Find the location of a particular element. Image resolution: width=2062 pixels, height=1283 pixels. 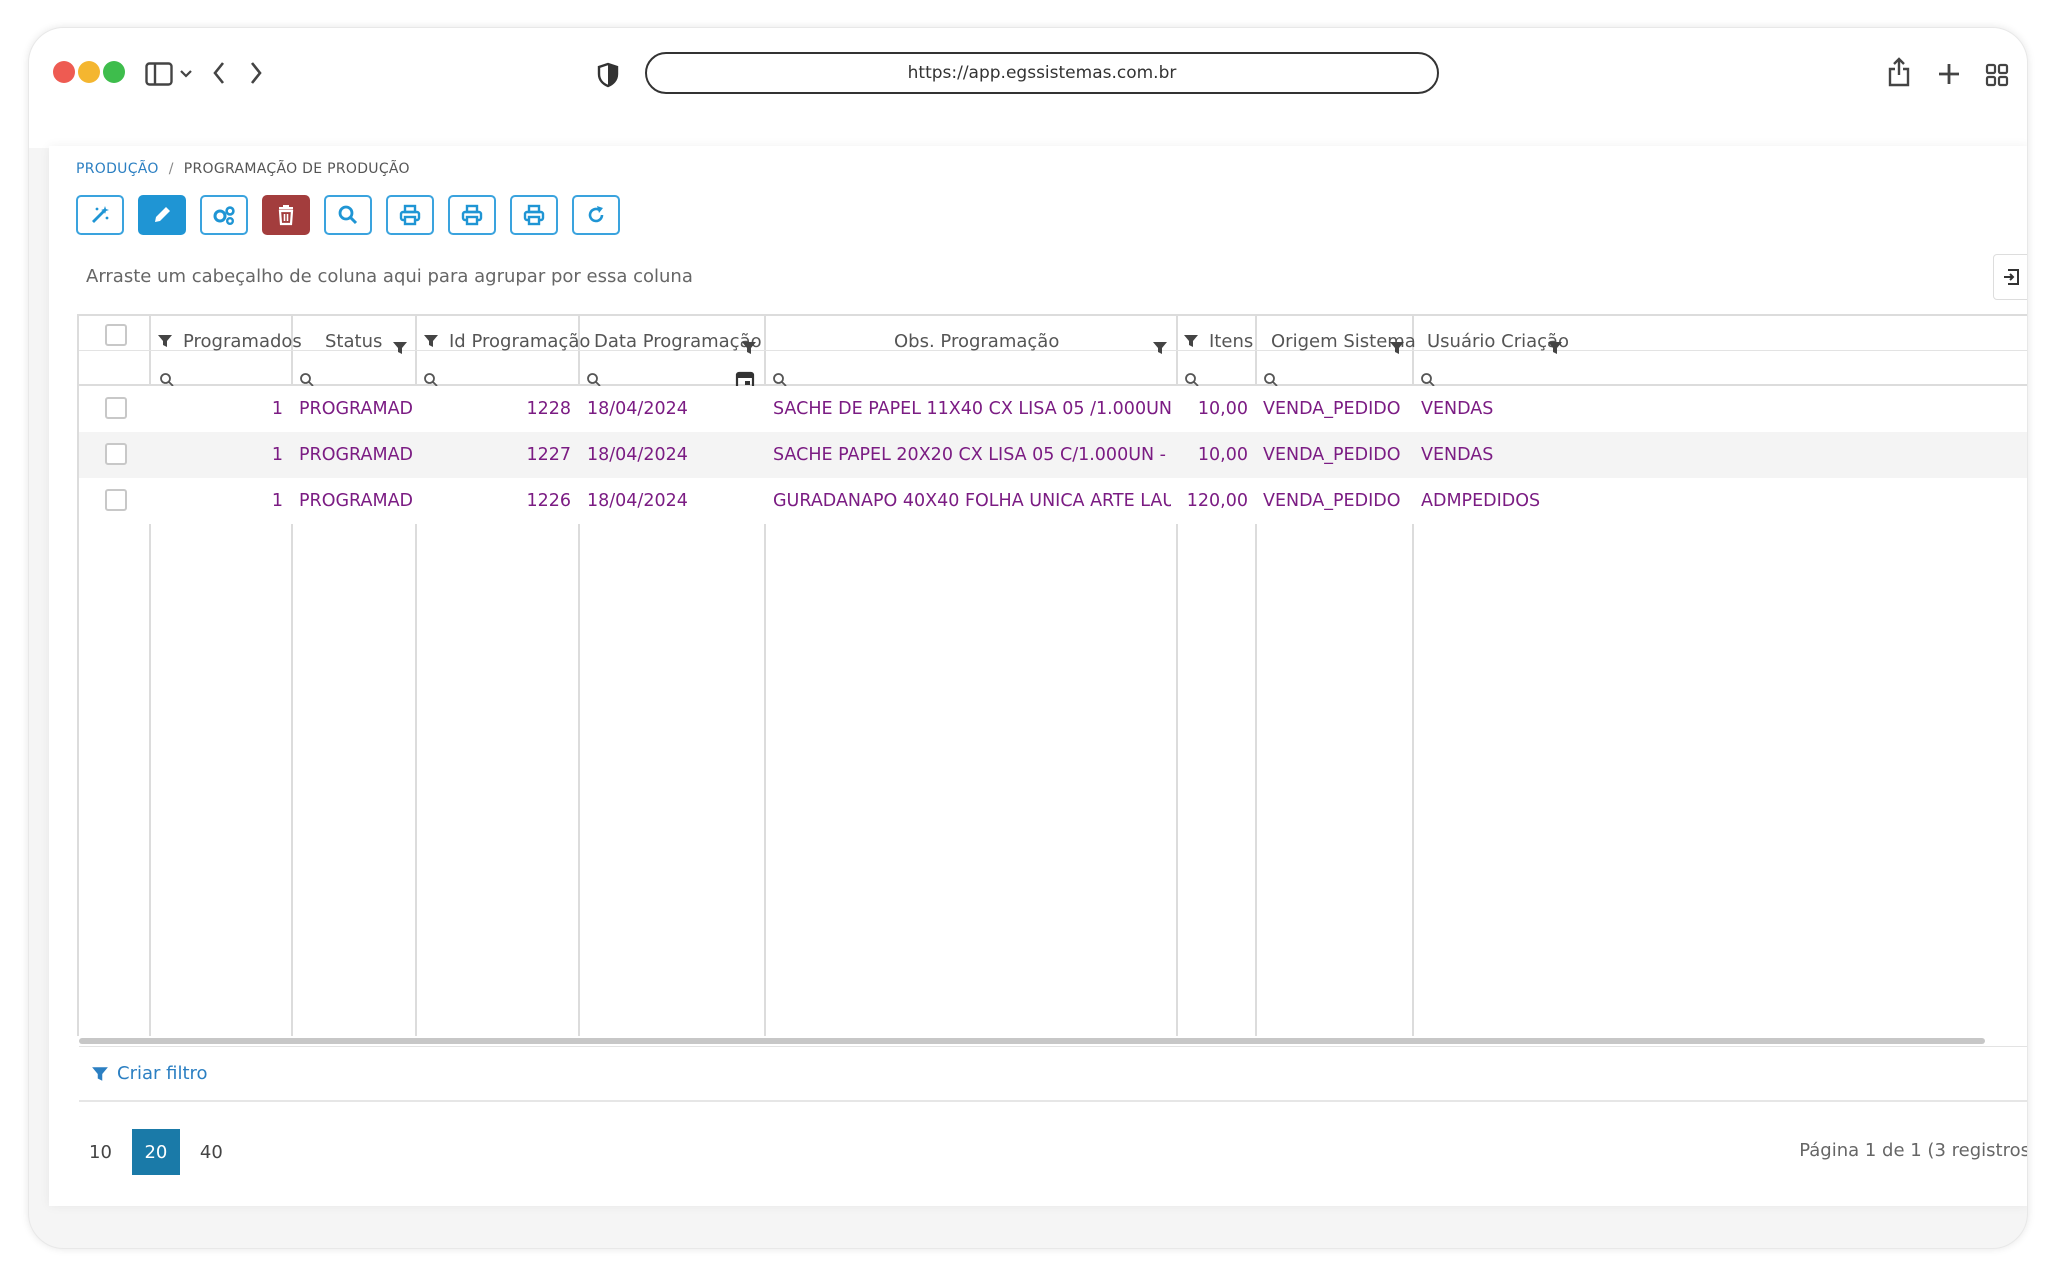

col-header-obs: Obs. Programação is located at coordinates (976, 341).